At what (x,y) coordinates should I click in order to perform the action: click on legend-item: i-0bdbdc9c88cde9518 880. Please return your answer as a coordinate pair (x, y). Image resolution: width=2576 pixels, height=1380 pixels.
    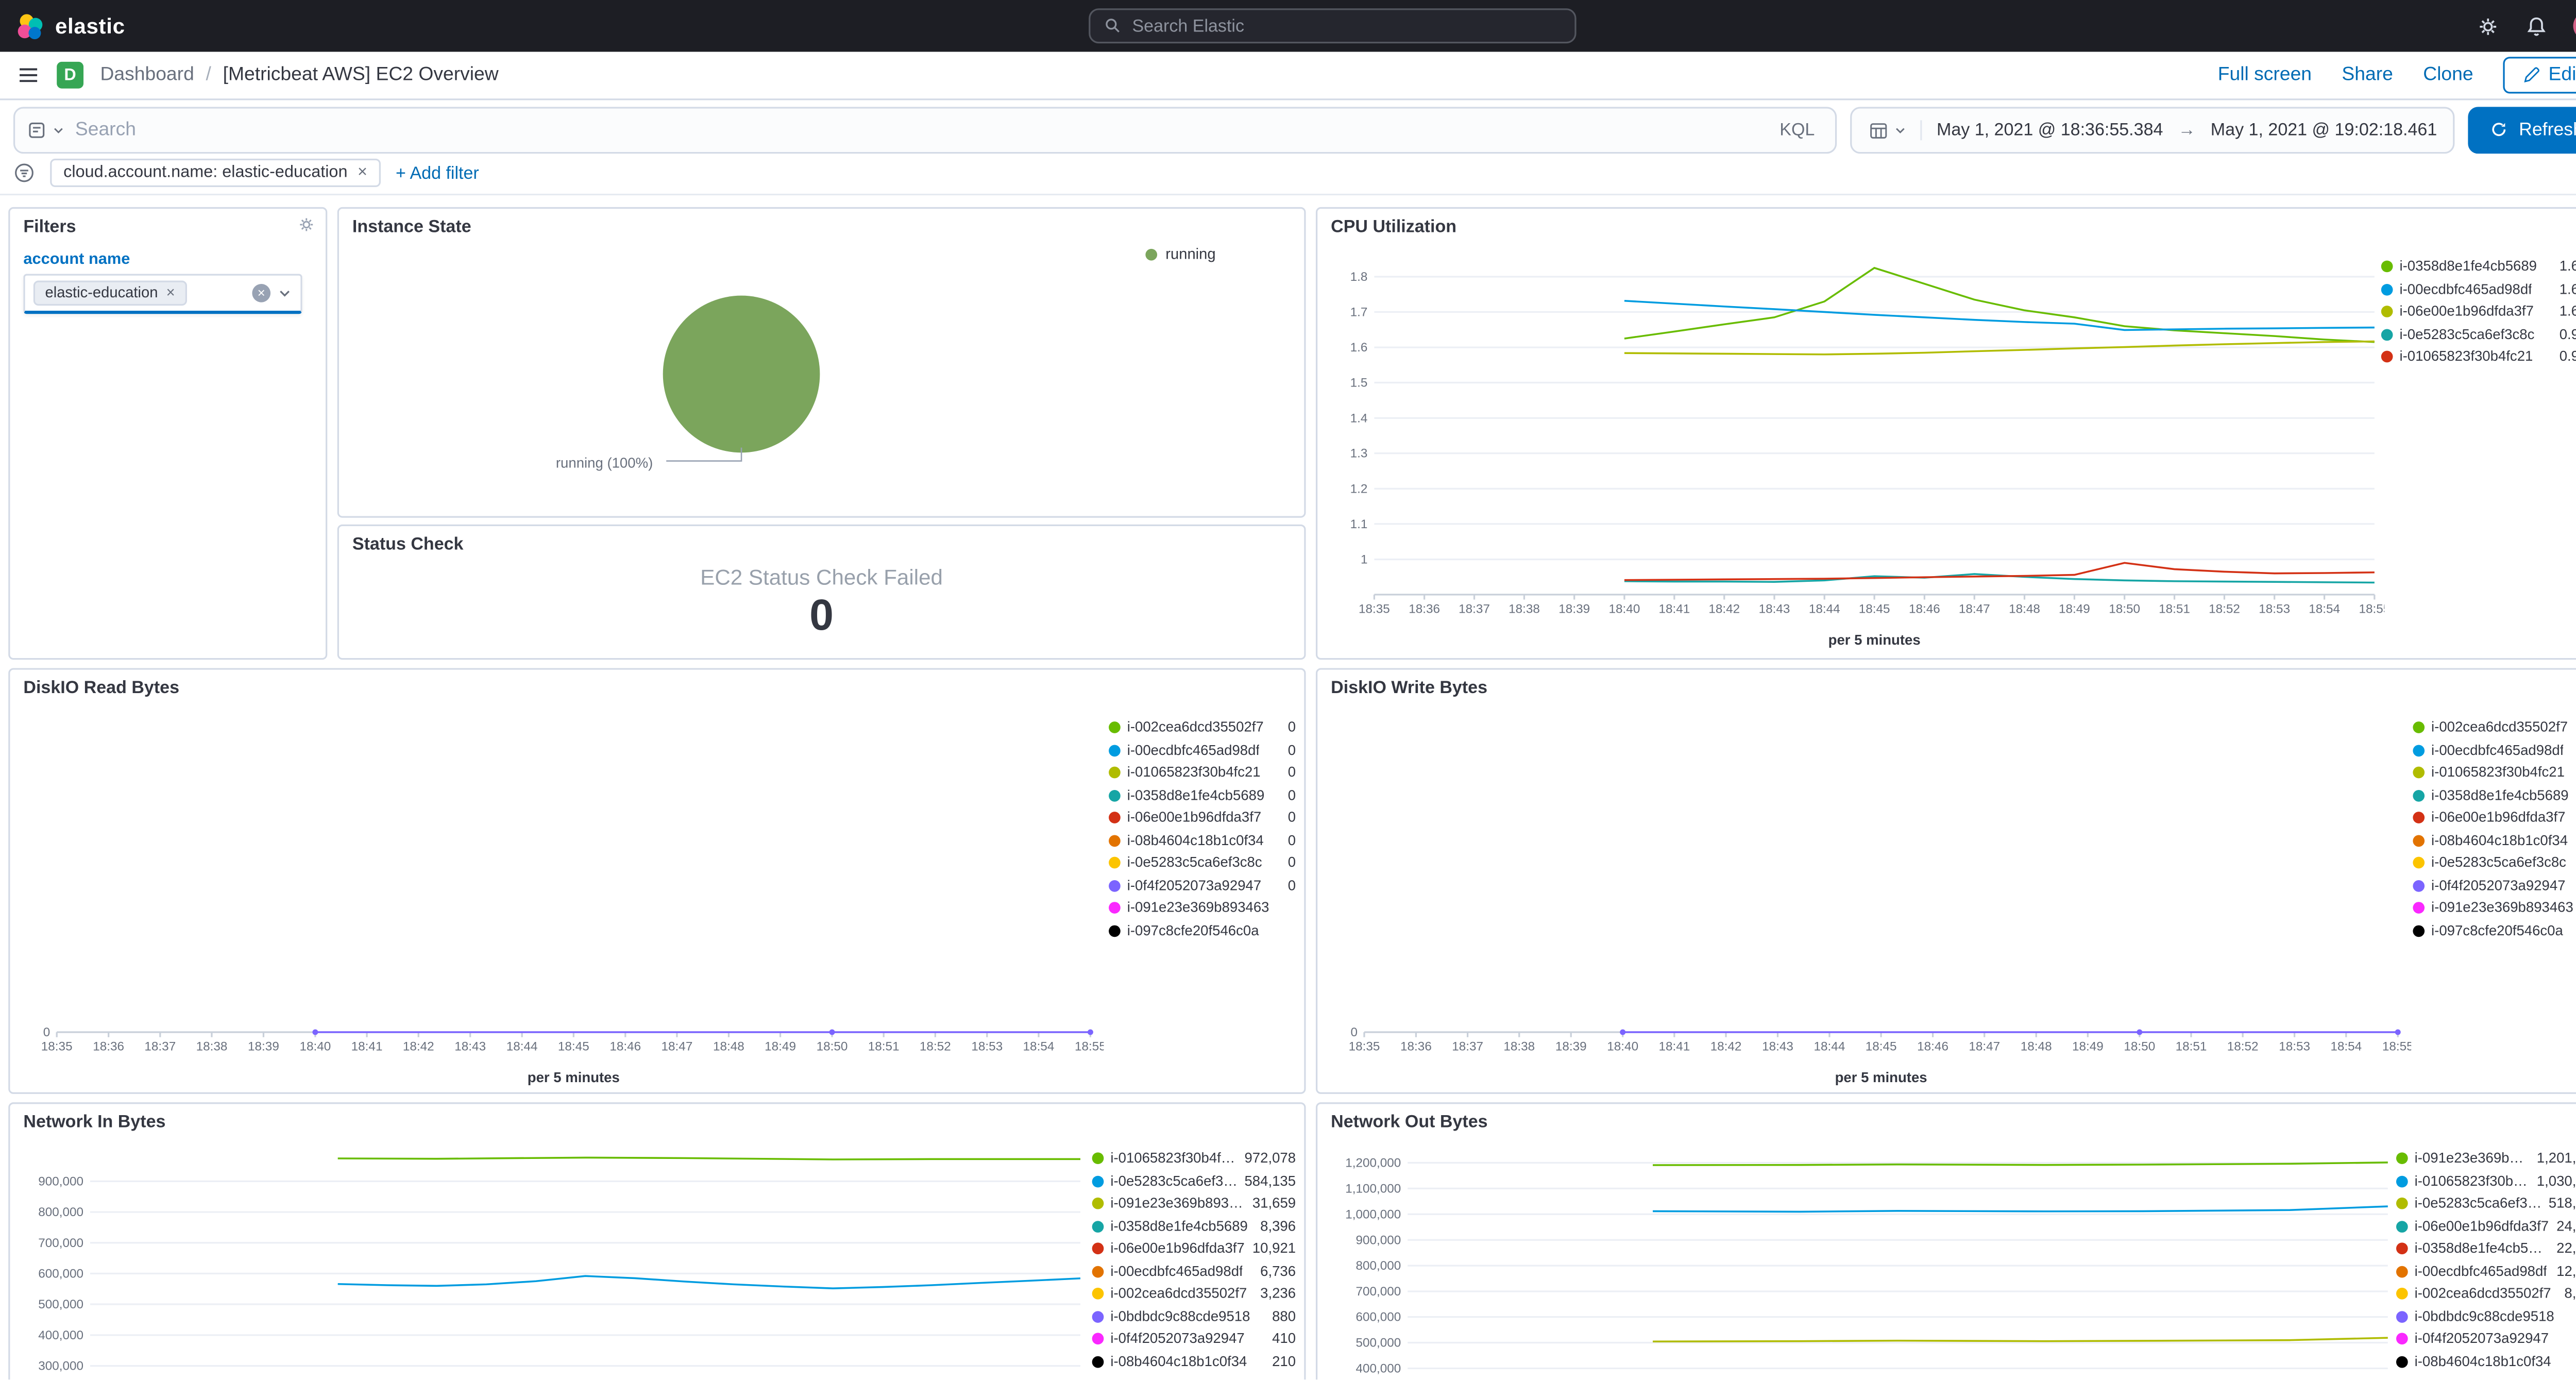
    Looking at the image, I should click on (1194, 1316).